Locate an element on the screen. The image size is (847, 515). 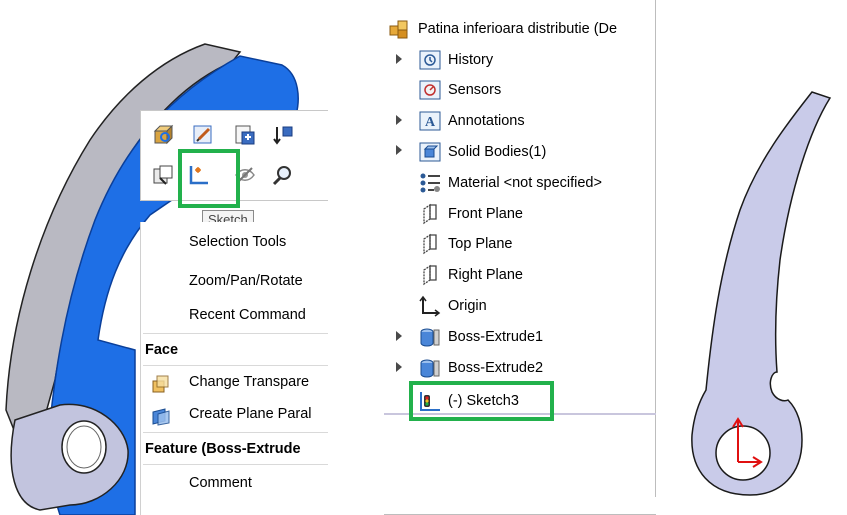
plane-parallel-icon is located at coordinates (161, 416).